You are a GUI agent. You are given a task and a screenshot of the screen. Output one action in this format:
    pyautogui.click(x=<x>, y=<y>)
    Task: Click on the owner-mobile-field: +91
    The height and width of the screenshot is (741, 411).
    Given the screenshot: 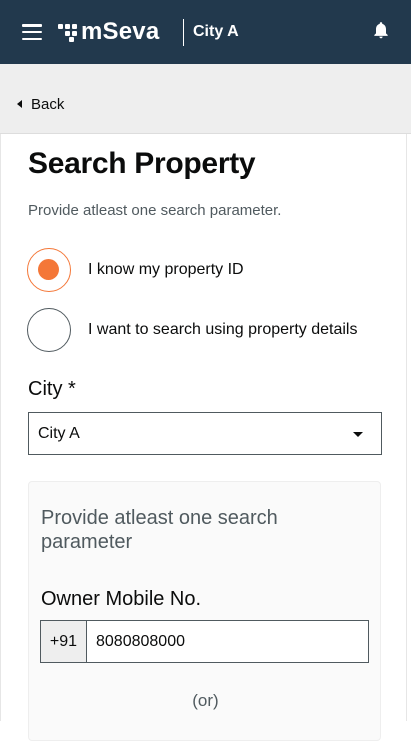 What is the action you would take?
    pyautogui.click(x=204, y=641)
    